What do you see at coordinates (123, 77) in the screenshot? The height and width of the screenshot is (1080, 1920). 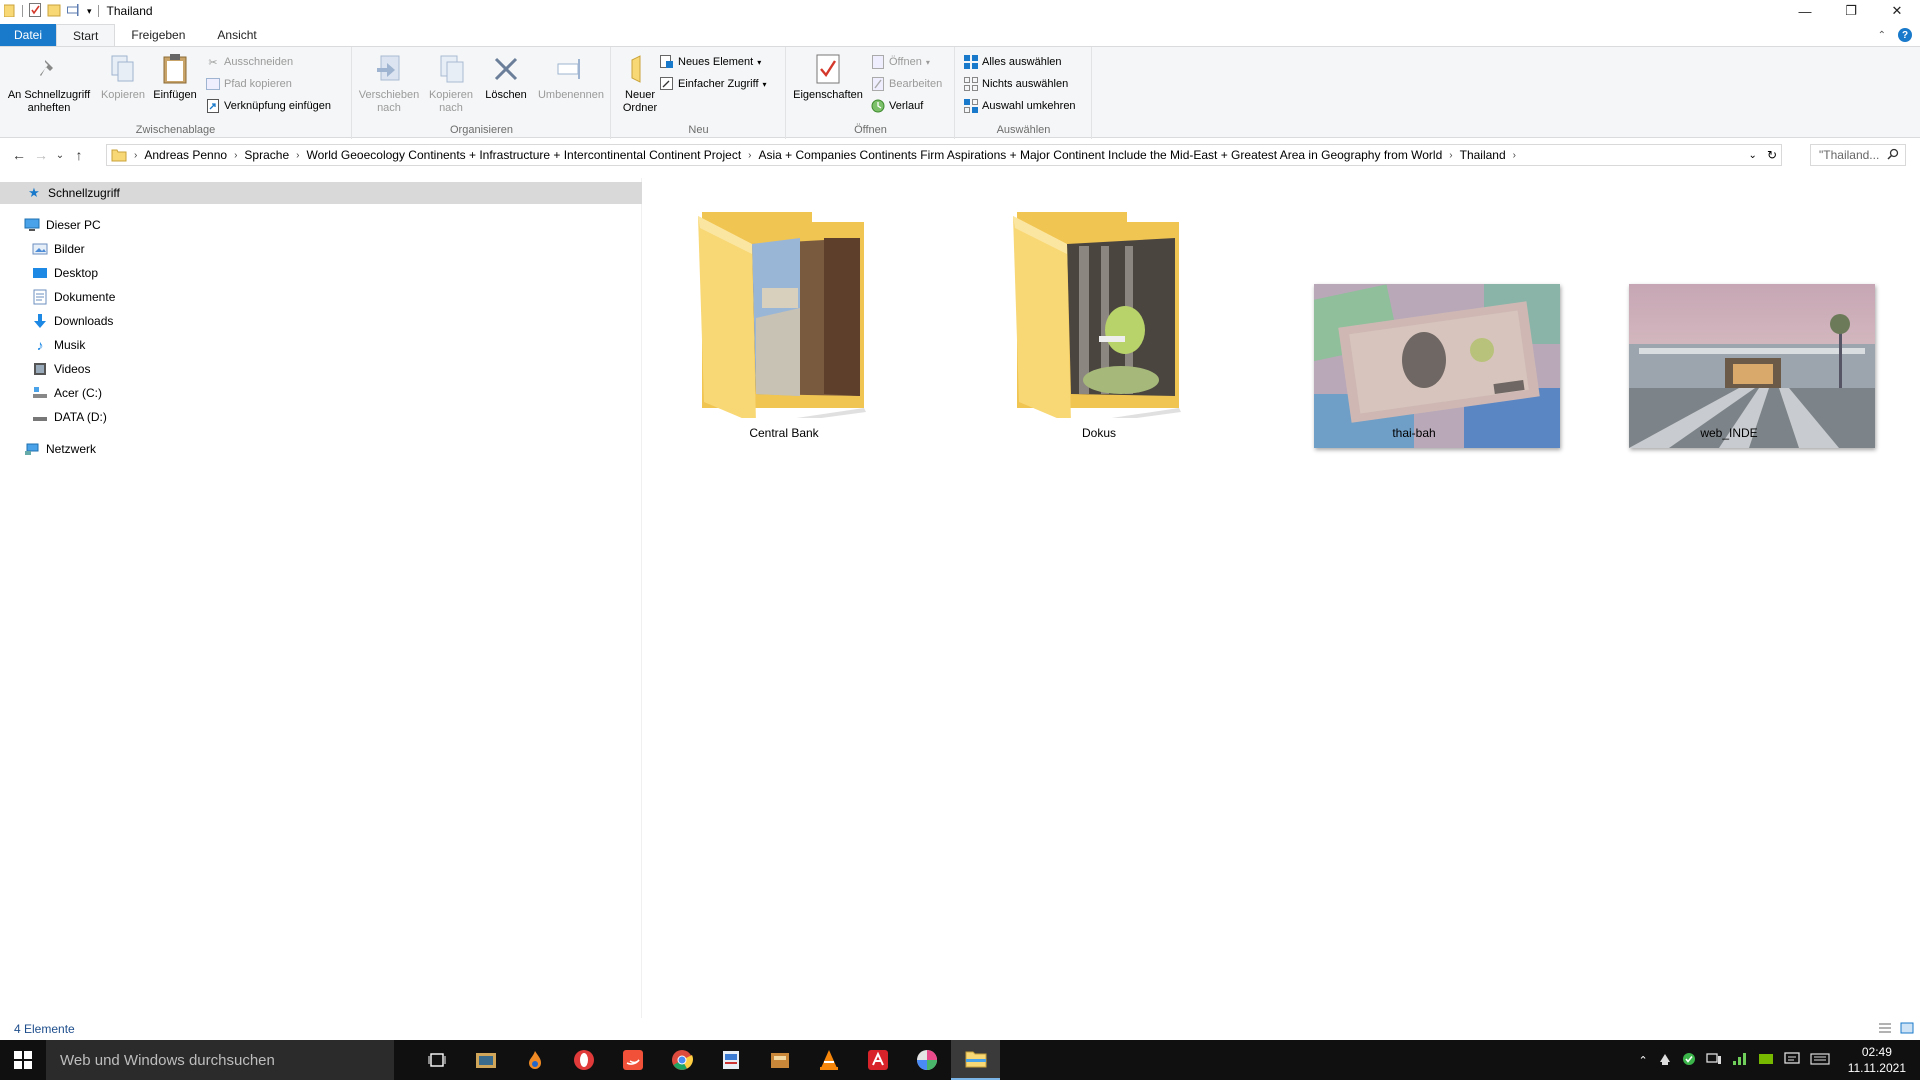 I see `copy-button: Kopieren` at bounding box center [123, 77].